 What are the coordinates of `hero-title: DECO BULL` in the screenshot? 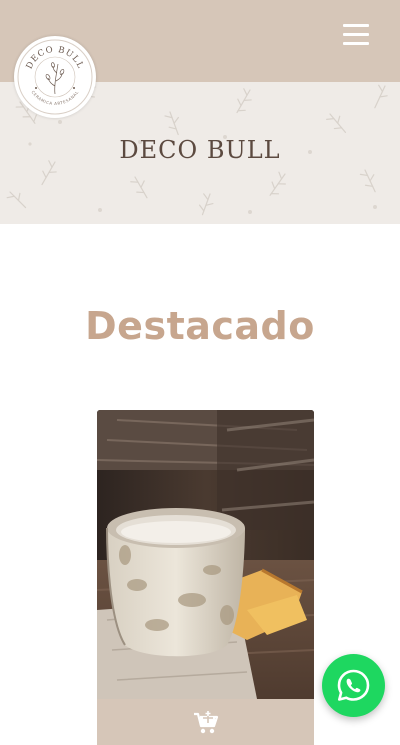 It's located at (200, 150).